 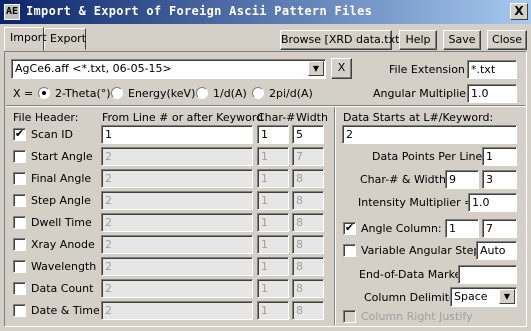 I want to click on header-row-label: Data Count, so click(x=62, y=288).